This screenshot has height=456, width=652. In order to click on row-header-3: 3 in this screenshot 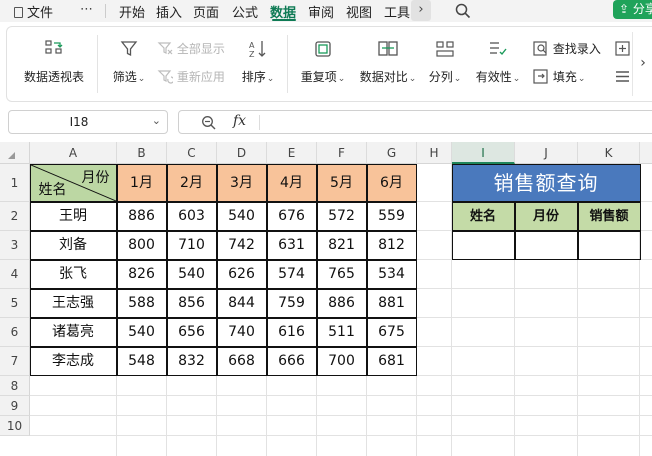, I will do `click(15, 245)`.